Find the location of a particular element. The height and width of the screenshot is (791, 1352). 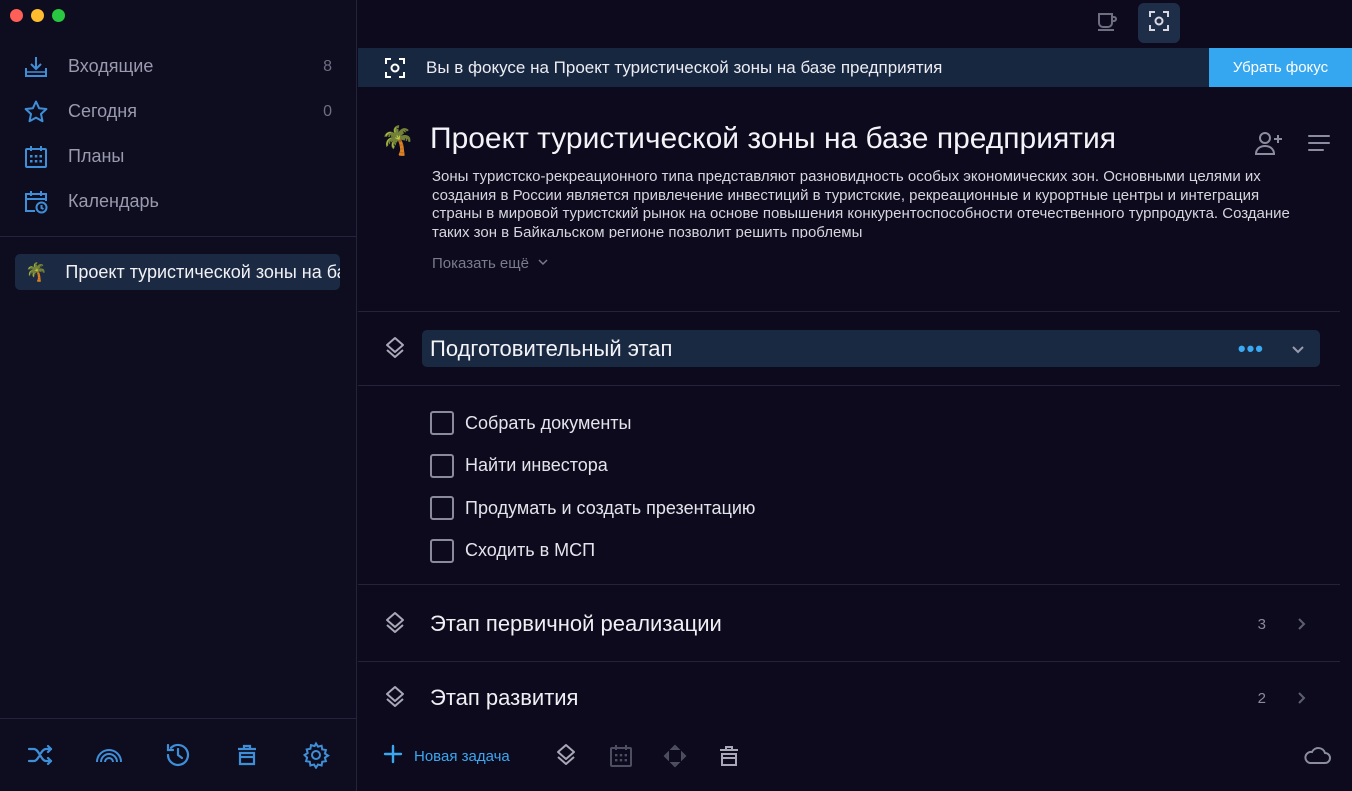

focus-button is located at coordinates (1159, 23).